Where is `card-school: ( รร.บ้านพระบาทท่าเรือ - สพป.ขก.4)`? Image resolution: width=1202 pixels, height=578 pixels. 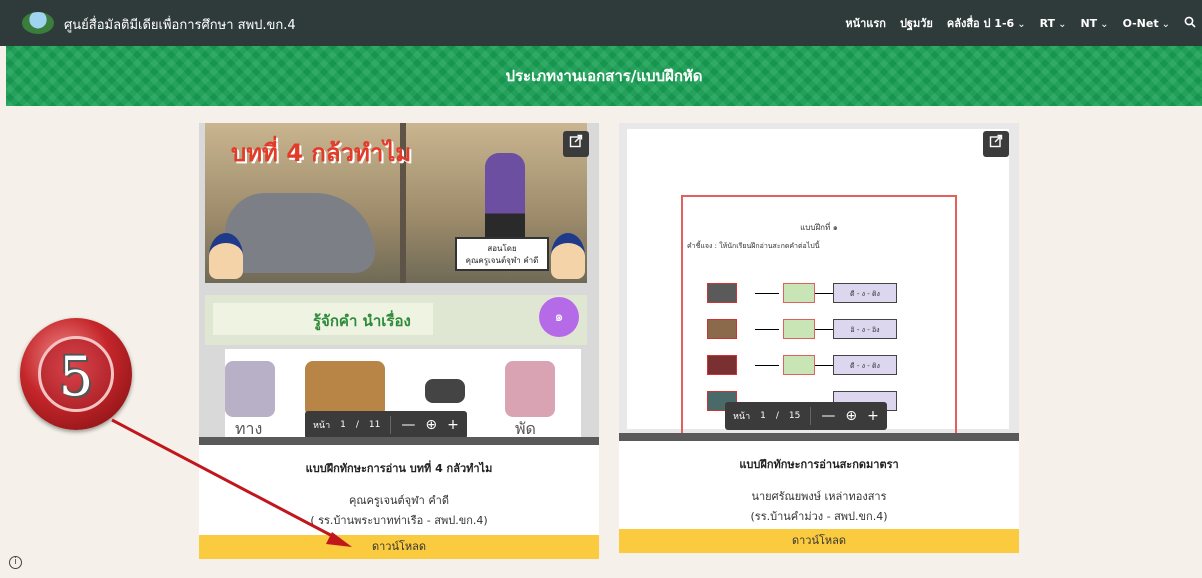
card-school: ( รร.บ้านพระบาทท่าเรือ - สพป.ขก.4) is located at coordinates (399, 520).